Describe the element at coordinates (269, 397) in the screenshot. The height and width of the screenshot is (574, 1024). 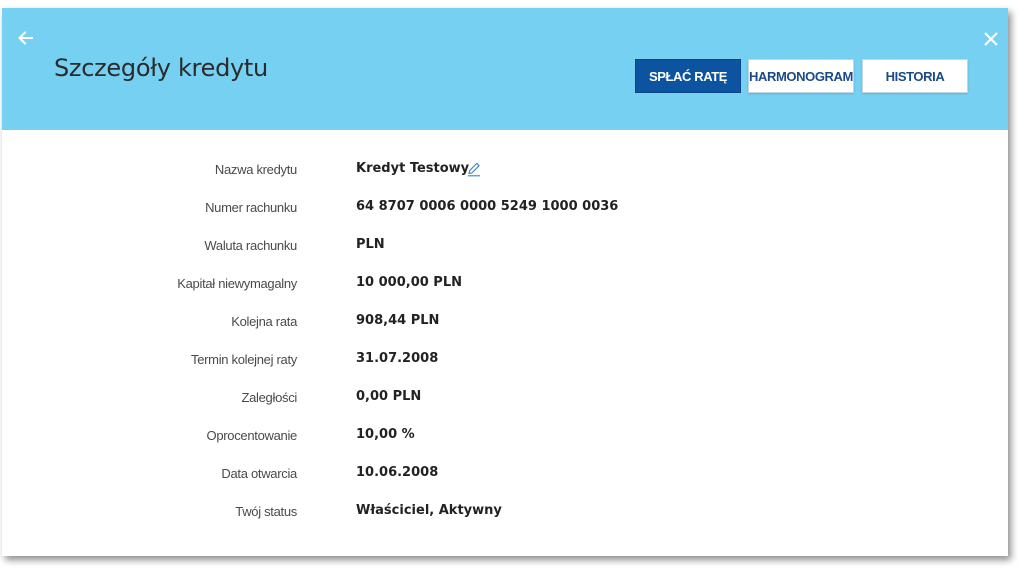
I see `arrears-label: Zaległości` at that location.